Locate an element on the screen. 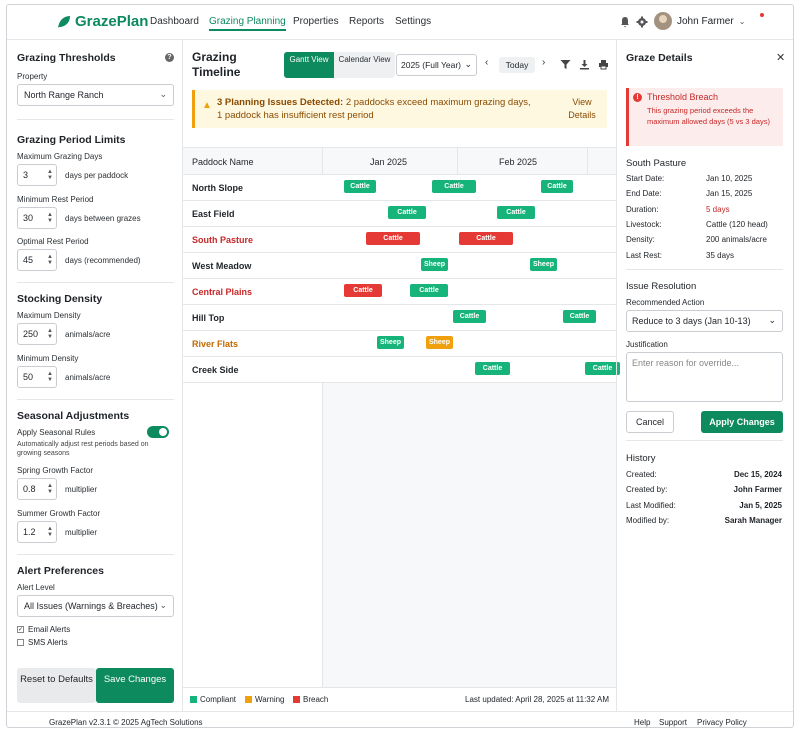  paddock-row: River Flats Sheep Sheep is located at coordinates (399, 344).